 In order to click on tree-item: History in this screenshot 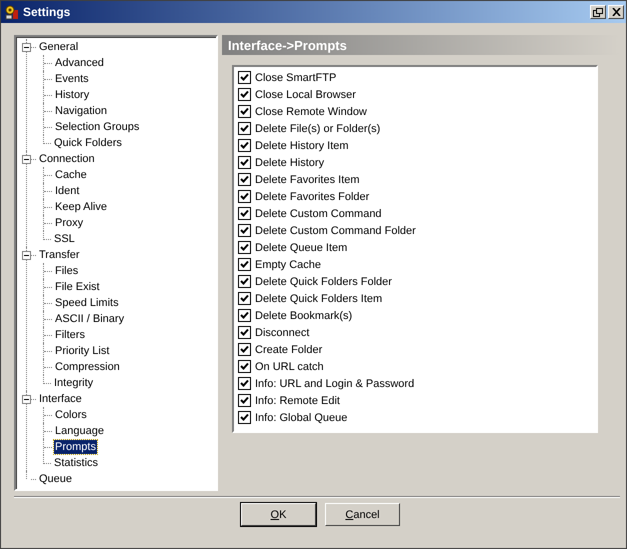, I will do `click(72, 95)`.